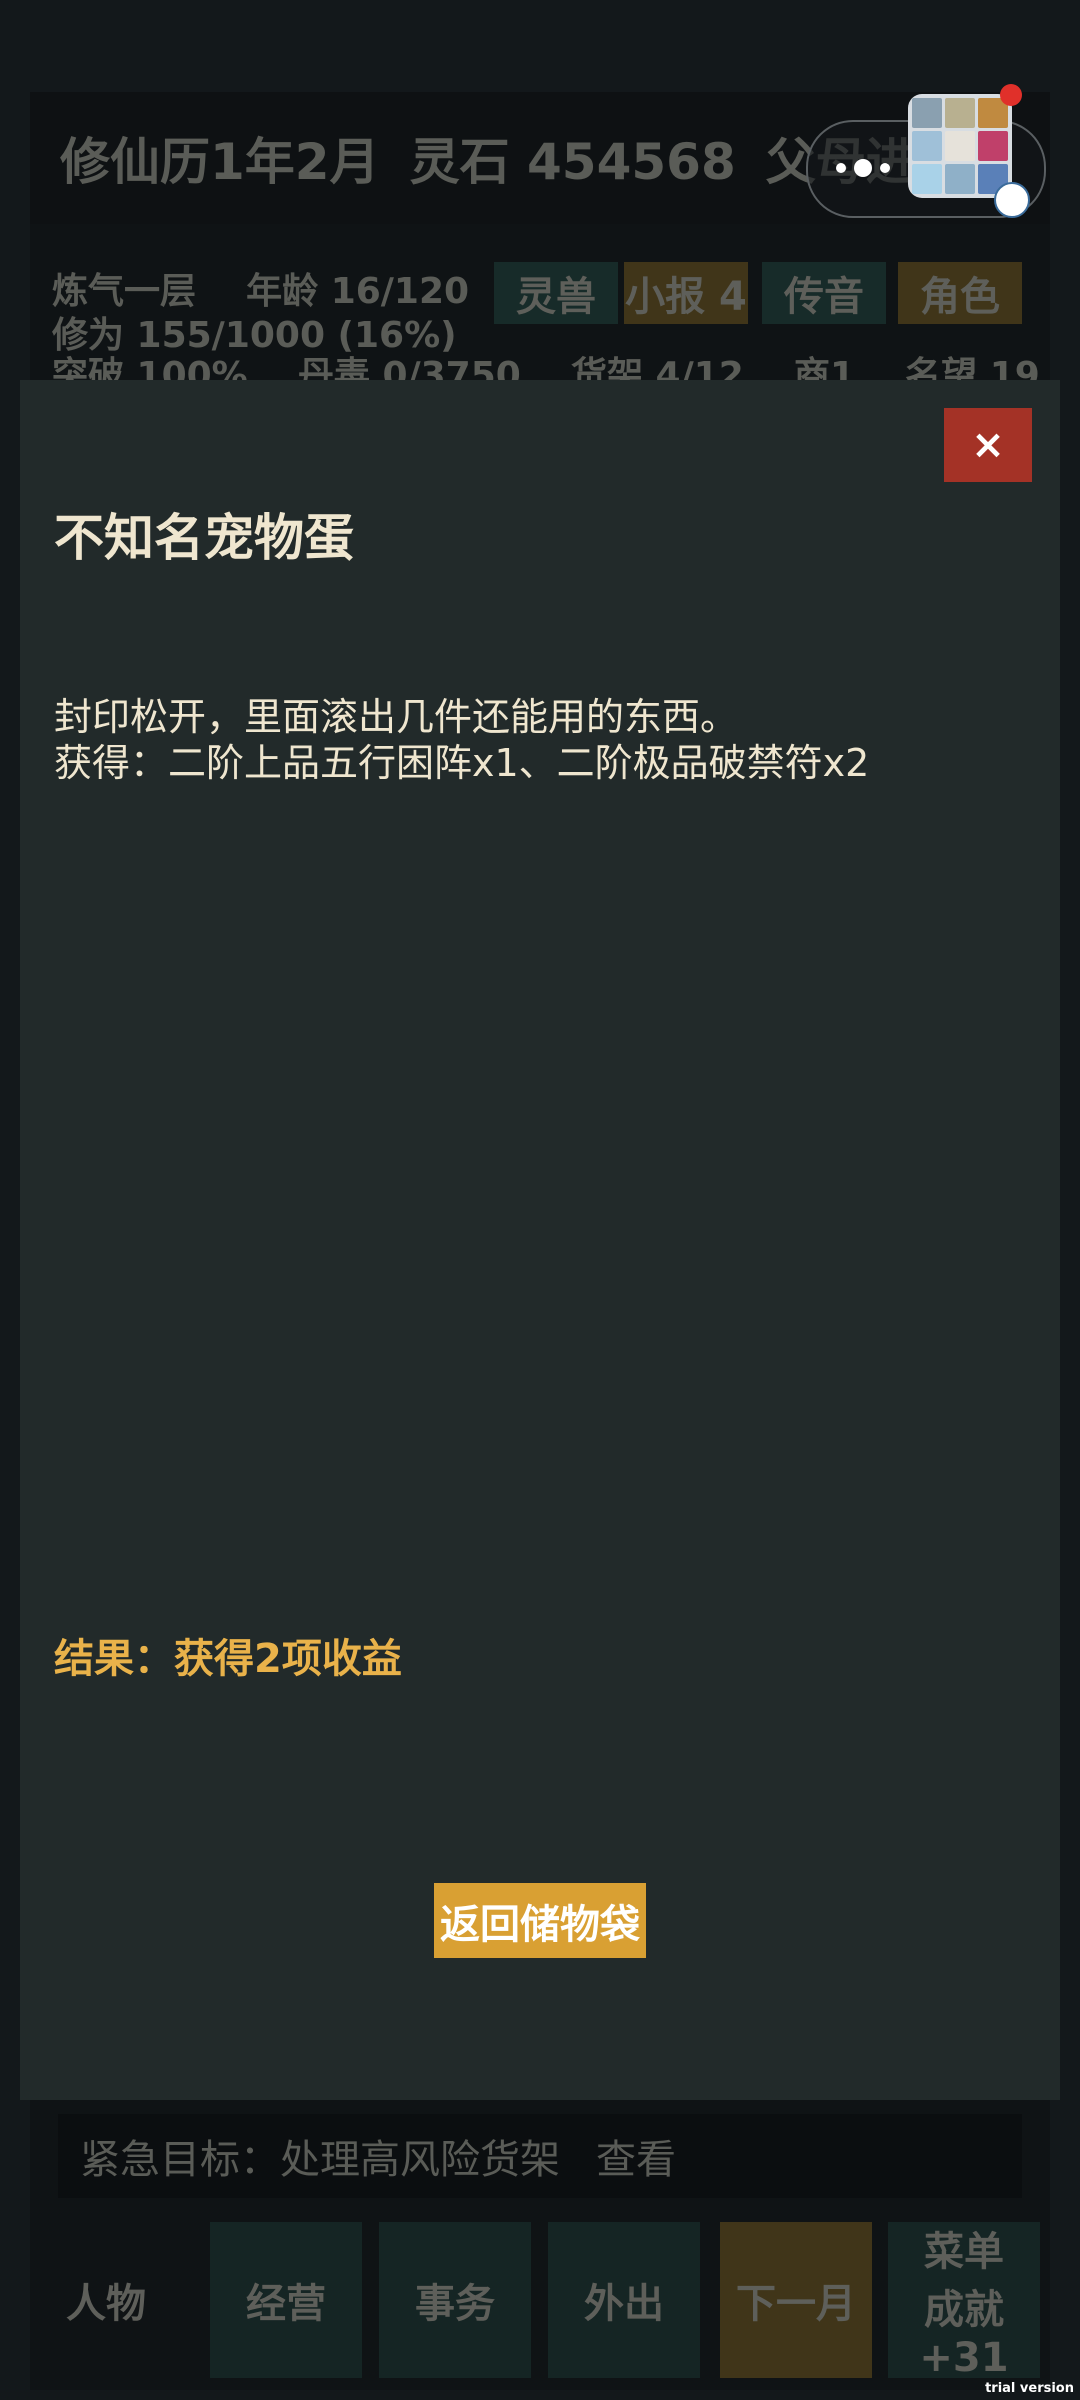 Image resolution: width=1080 pixels, height=2400 pixels. I want to click on modal-body-line: 封印松开，里面滚出几件还能用的东西。, so click(396, 717).